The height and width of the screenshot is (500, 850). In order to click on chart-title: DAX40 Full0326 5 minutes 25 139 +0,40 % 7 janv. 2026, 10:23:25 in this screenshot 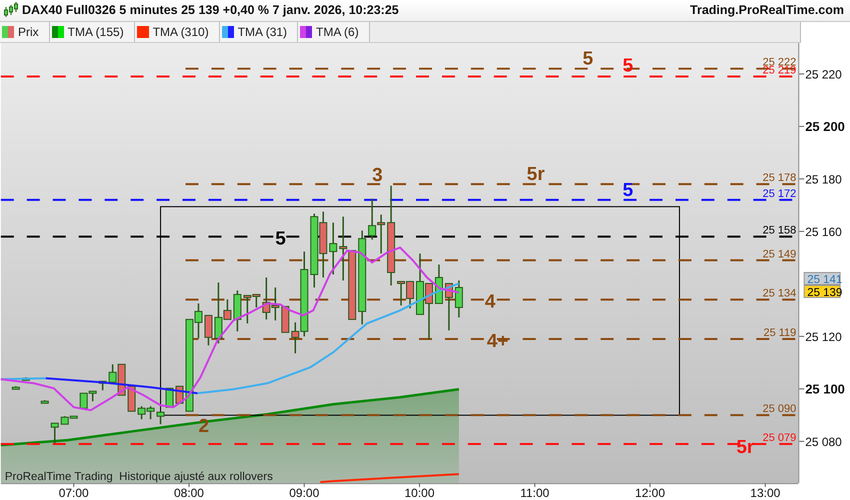, I will do `click(210, 10)`.